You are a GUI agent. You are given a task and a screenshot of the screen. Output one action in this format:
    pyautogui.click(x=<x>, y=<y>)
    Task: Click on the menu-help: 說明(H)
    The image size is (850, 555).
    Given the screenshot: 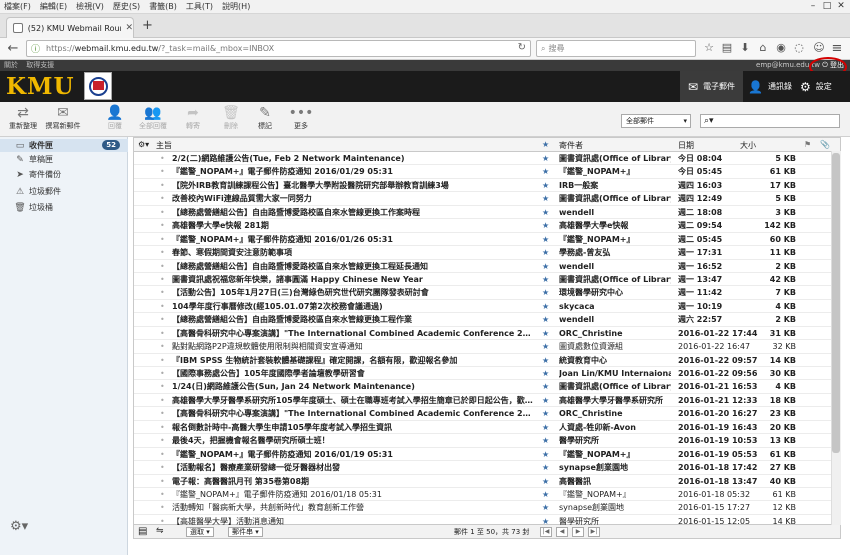 What is the action you would take?
    pyautogui.click(x=236, y=6)
    